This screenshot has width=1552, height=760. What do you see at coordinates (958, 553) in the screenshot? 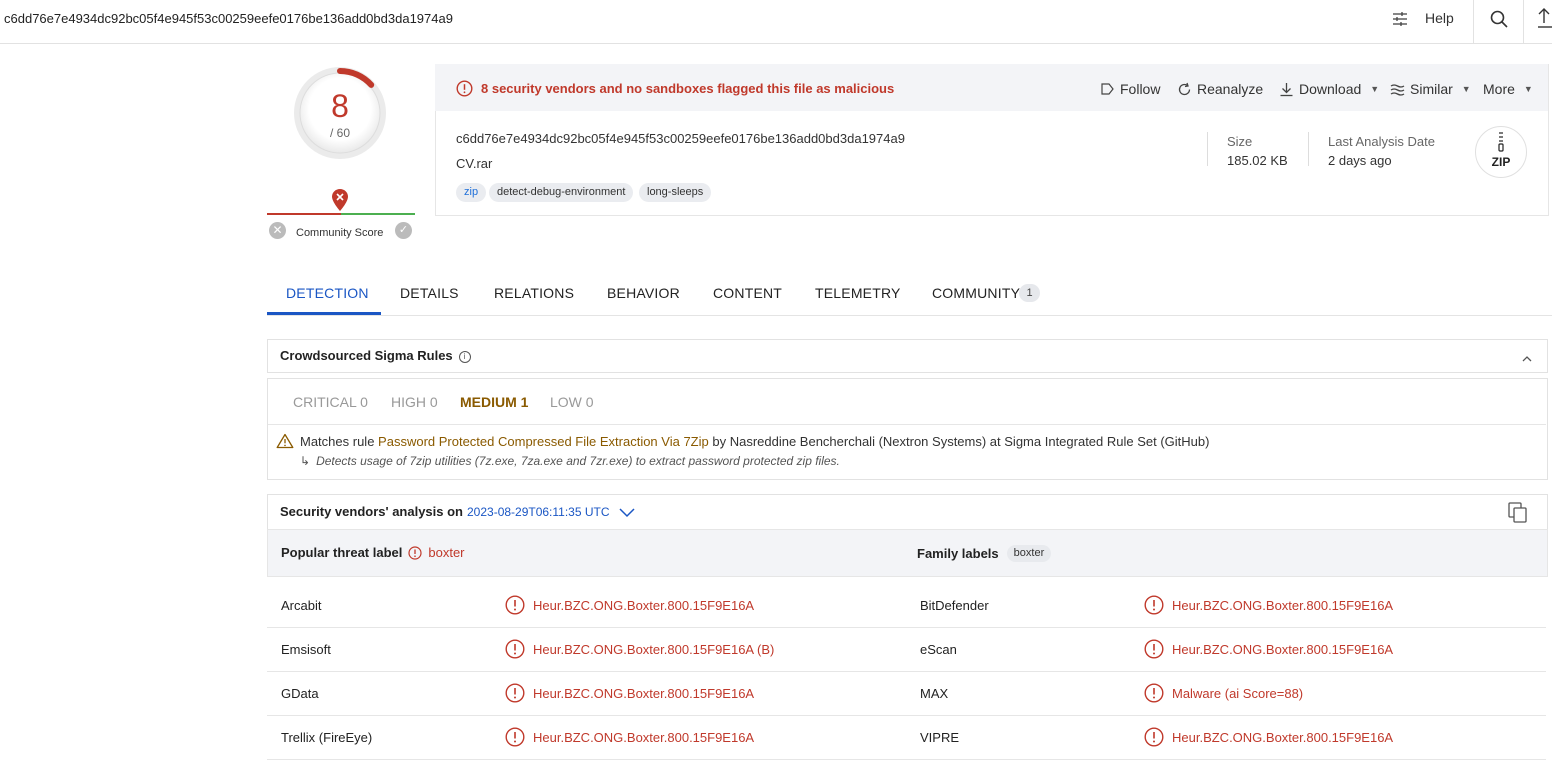
I see `family-labels-text: Family labels` at bounding box center [958, 553].